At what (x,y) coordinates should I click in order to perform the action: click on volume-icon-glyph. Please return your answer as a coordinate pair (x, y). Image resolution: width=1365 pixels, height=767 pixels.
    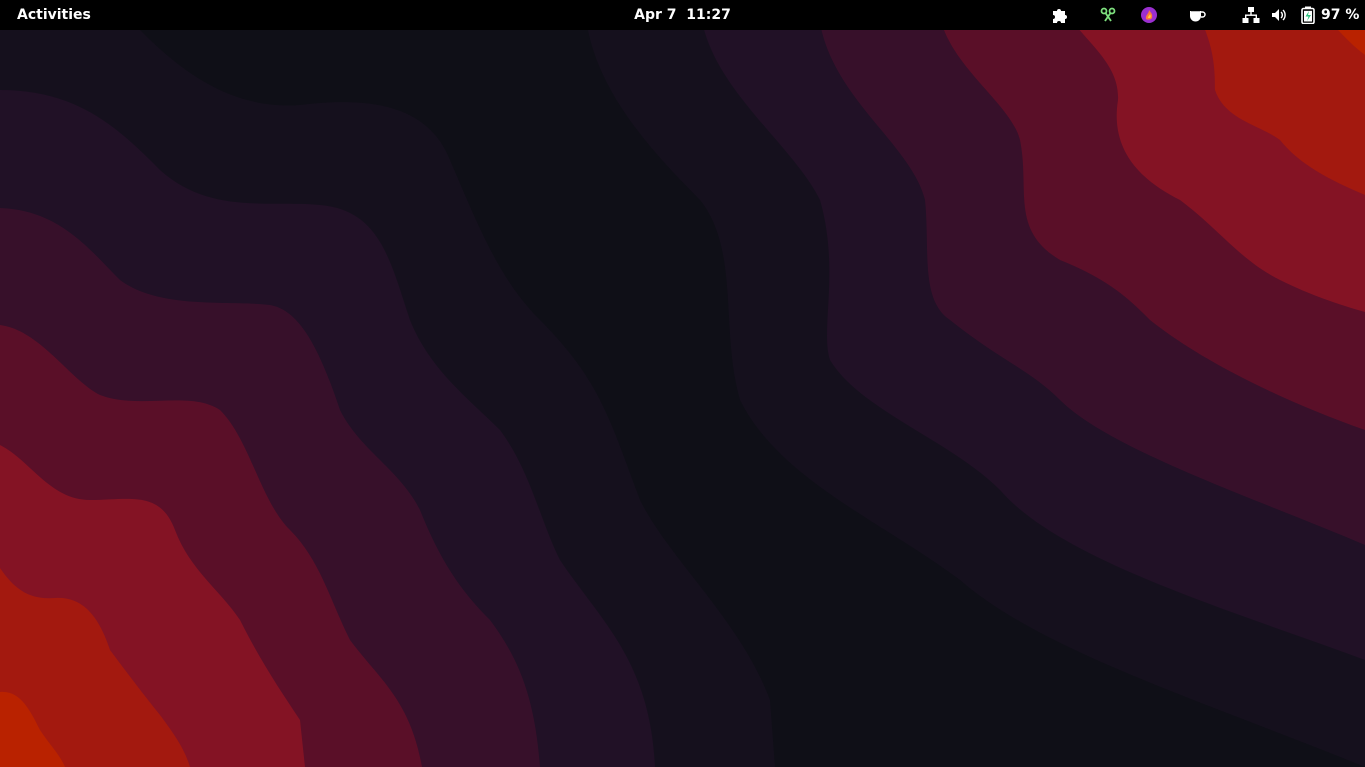
    Looking at the image, I should click on (1279, 15).